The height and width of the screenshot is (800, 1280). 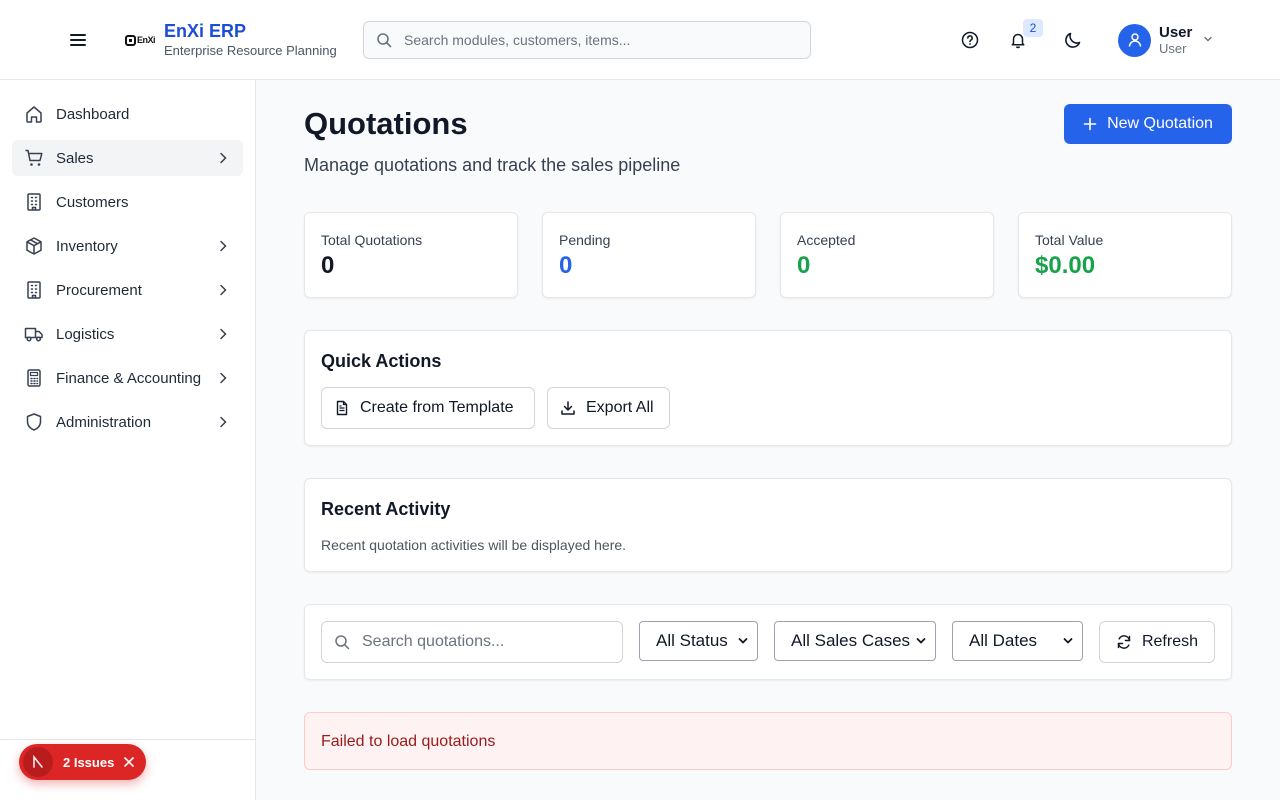 I want to click on new-quotation-button: New Quotation, so click(x=1148, y=124).